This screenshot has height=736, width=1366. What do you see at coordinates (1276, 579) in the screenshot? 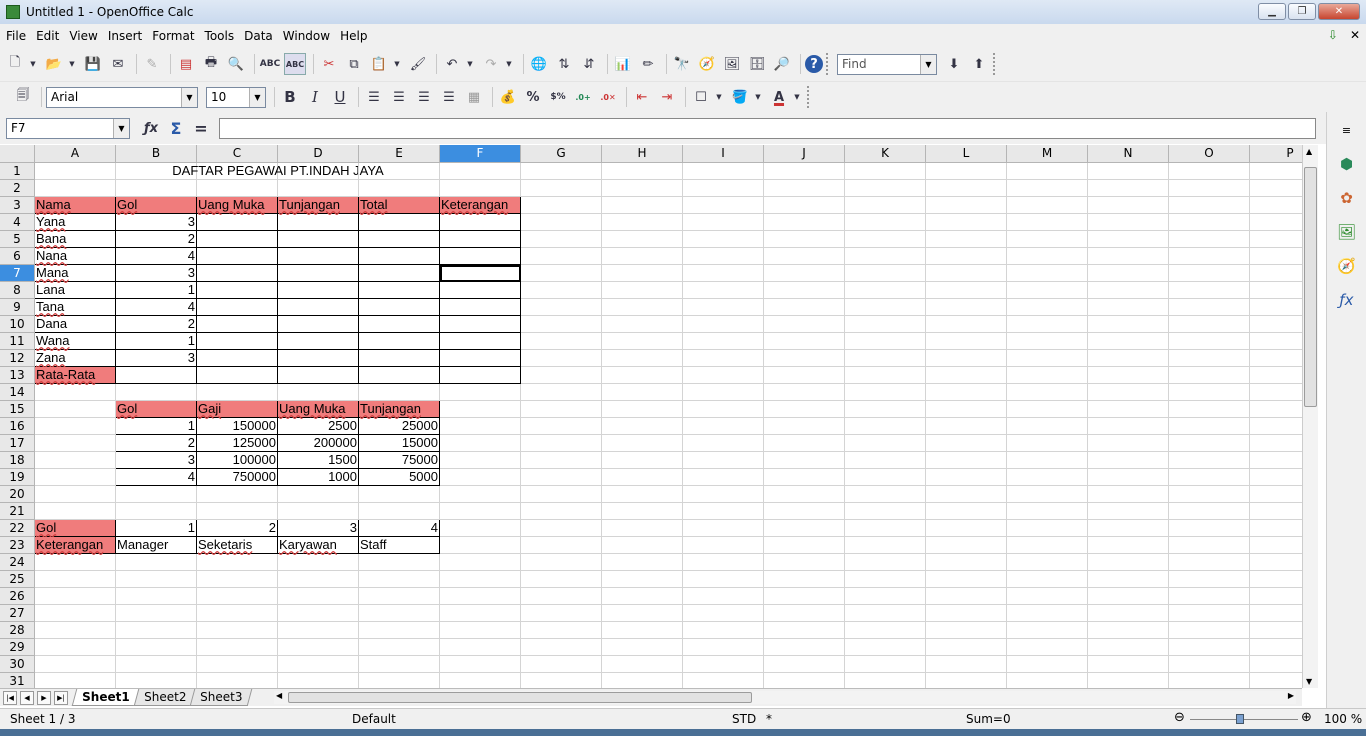
I see `cell-P25` at bounding box center [1276, 579].